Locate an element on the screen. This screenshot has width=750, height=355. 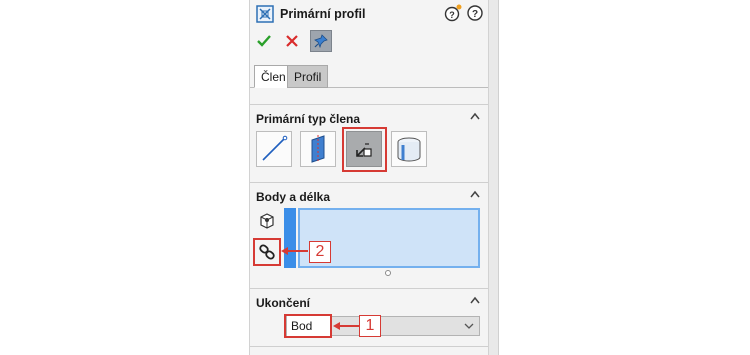
section-termination-title: Ukončení is located at coordinates (283, 303).